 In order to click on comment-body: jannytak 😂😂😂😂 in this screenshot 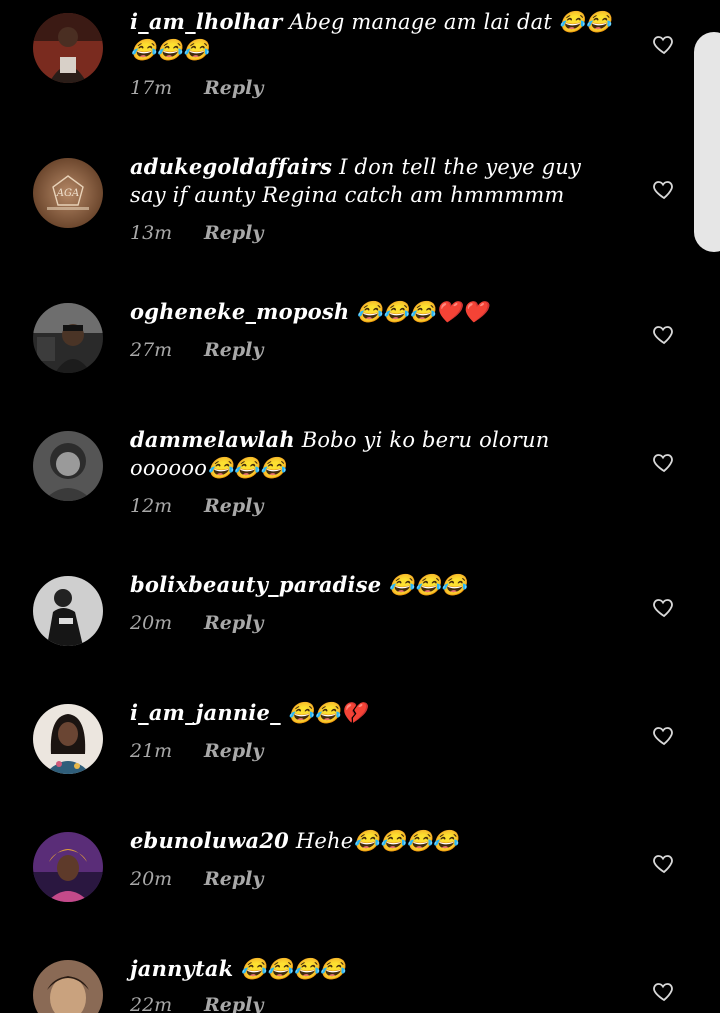, I will do `click(375, 969)`.